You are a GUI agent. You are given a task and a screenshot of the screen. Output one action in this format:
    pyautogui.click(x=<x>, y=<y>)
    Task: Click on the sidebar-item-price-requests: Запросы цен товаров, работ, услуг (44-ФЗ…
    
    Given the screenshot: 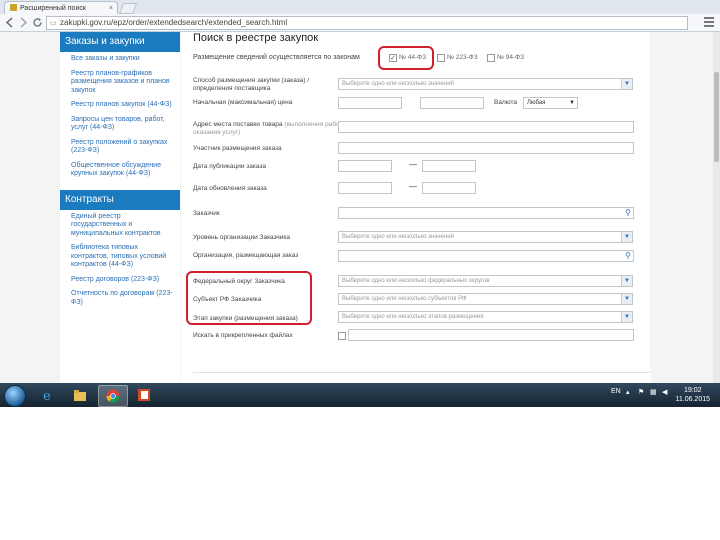 What is the action you would take?
    pyautogui.click(x=120, y=124)
    